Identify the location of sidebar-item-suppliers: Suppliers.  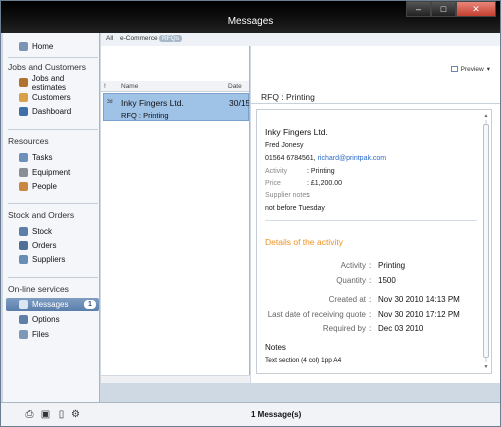
(42, 259).